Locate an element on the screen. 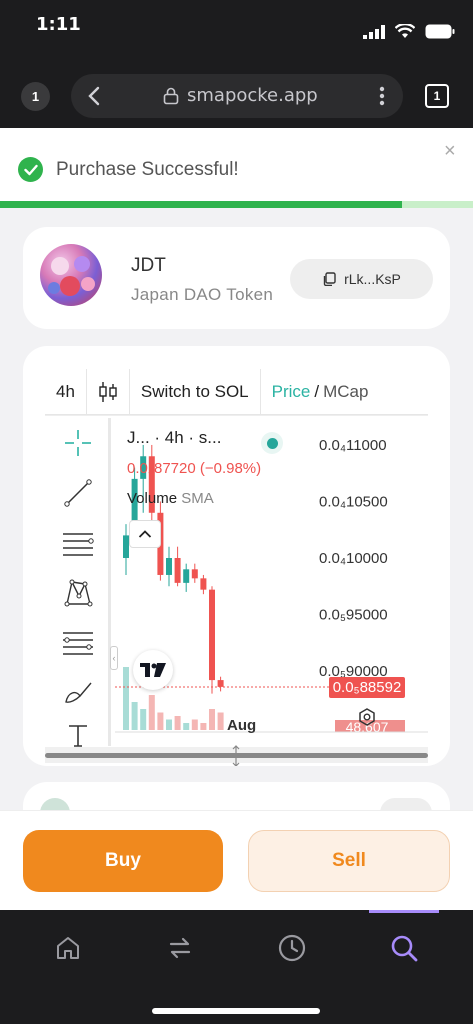 The height and width of the screenshot is (1024, 473). tab-group-badge: 1 is located at coordinates (35, 96).